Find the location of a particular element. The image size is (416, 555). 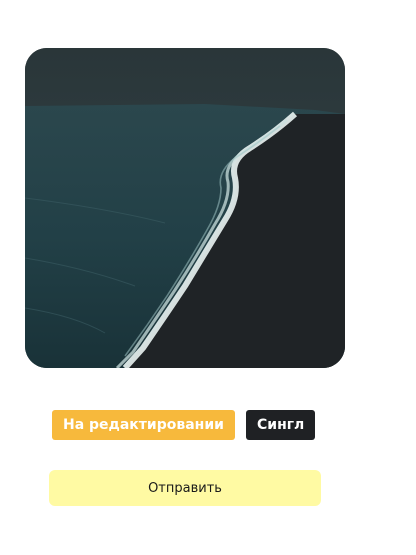

status-badge: На редактировании is located at coordinates (143, 425).